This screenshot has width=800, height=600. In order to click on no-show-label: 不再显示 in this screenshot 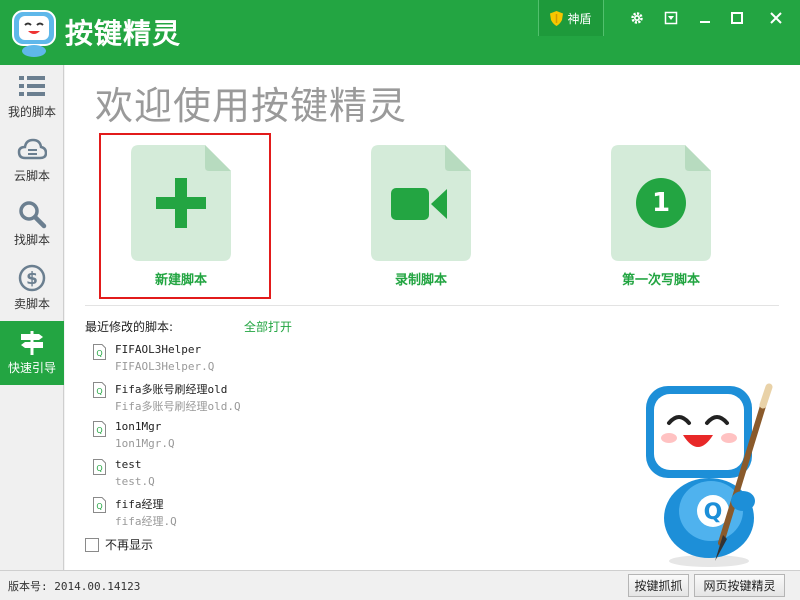, I will do `click(129, 545)`.